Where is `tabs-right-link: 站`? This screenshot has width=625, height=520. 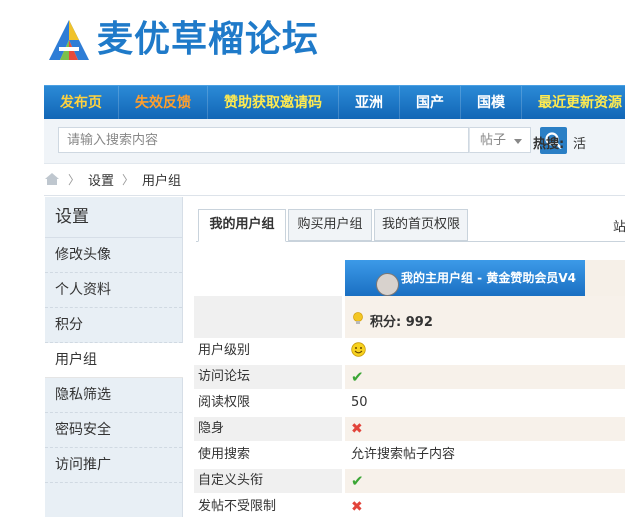 tabs-right-link: 站 is located at coordinates (619, 225).